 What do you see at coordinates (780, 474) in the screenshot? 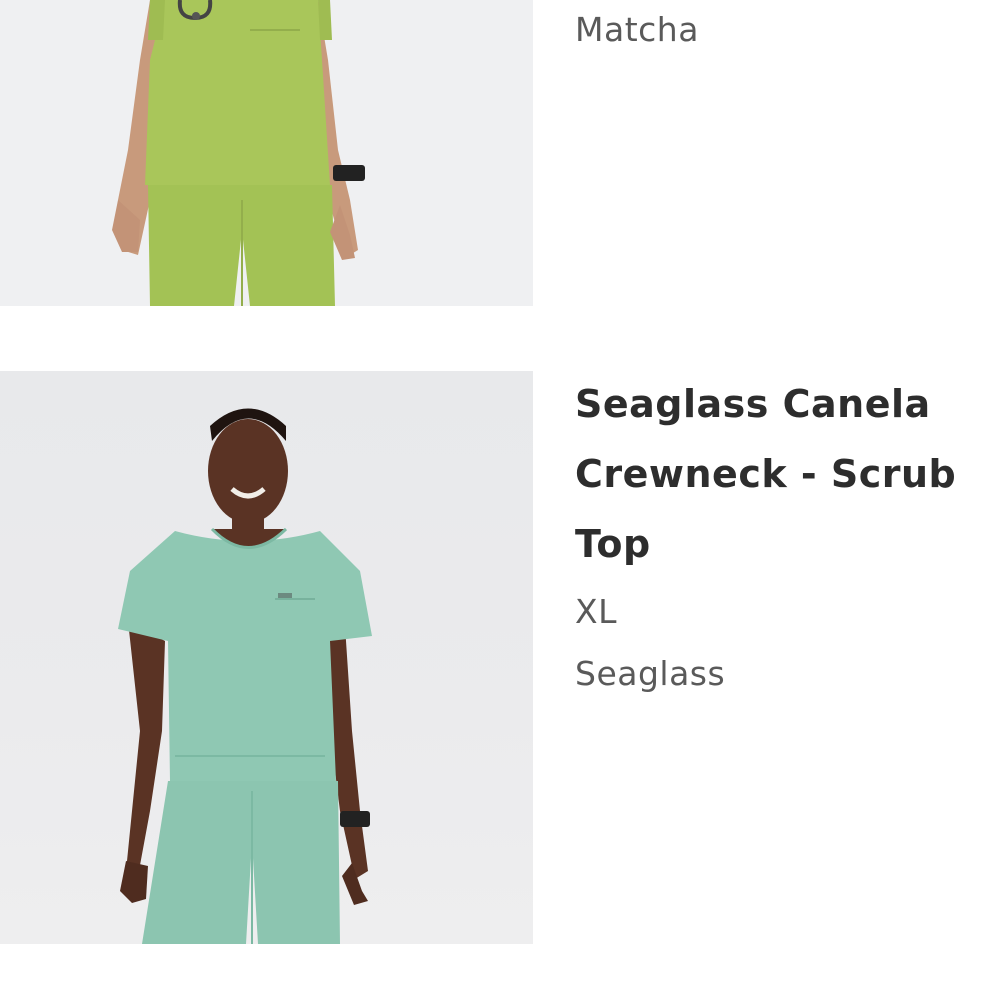
I see `item-name: Seaglass Canela Crewneck - Scrub Top` at bounding box center [780, 474].